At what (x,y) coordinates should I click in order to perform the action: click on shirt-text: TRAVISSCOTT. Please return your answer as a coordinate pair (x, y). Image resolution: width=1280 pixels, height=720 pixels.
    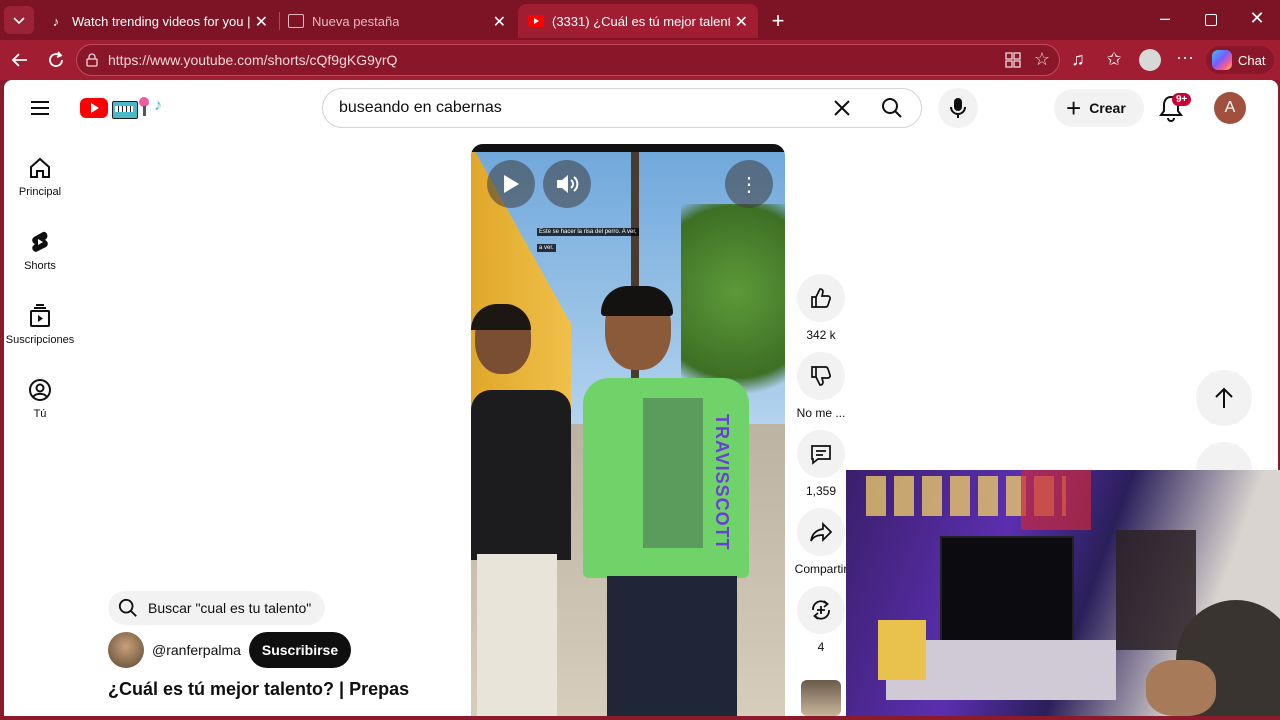
    Looking at the image, I should click on (722, 482).